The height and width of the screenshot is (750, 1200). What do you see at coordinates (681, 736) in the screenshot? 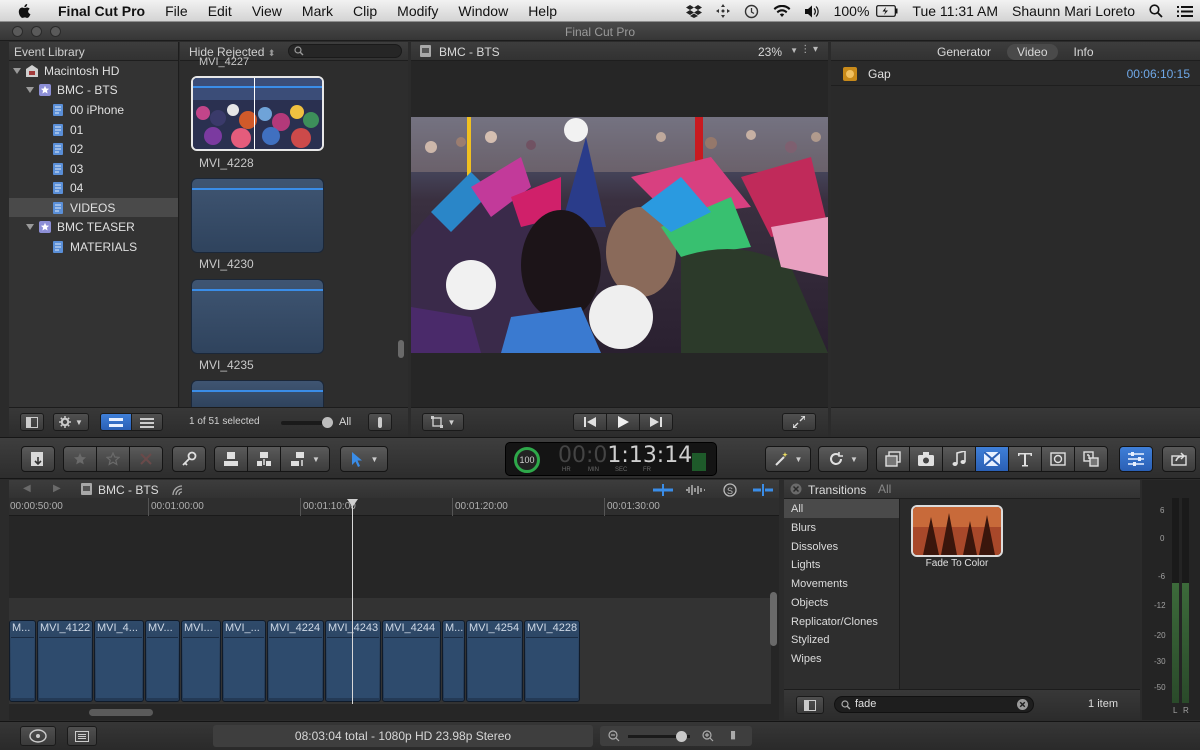
I see `zoom-slider-knob` at bounding box center [681, 736].